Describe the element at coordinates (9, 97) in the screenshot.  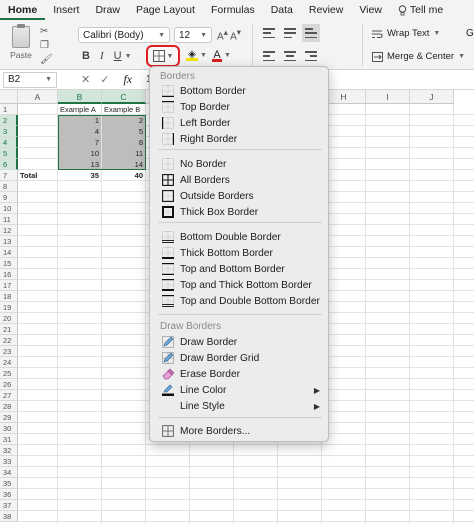
I see `select-all-corner` at that location.